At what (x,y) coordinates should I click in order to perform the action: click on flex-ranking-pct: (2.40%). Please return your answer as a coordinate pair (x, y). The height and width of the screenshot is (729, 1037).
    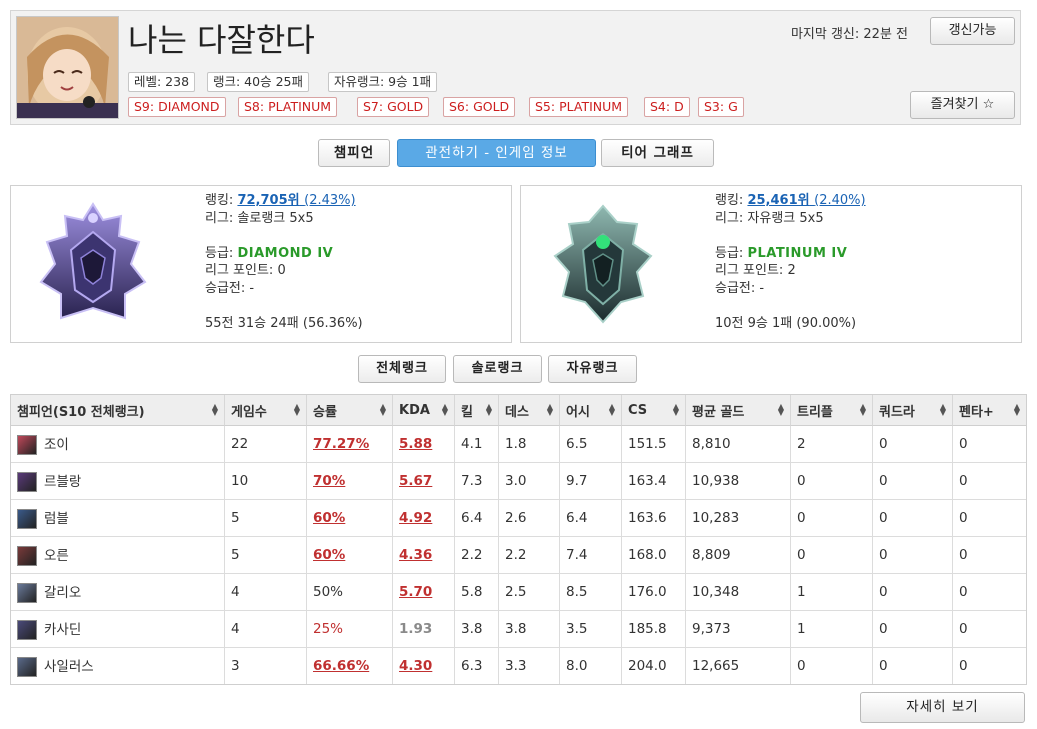
    Looking at the image, I should click on (840, 200).